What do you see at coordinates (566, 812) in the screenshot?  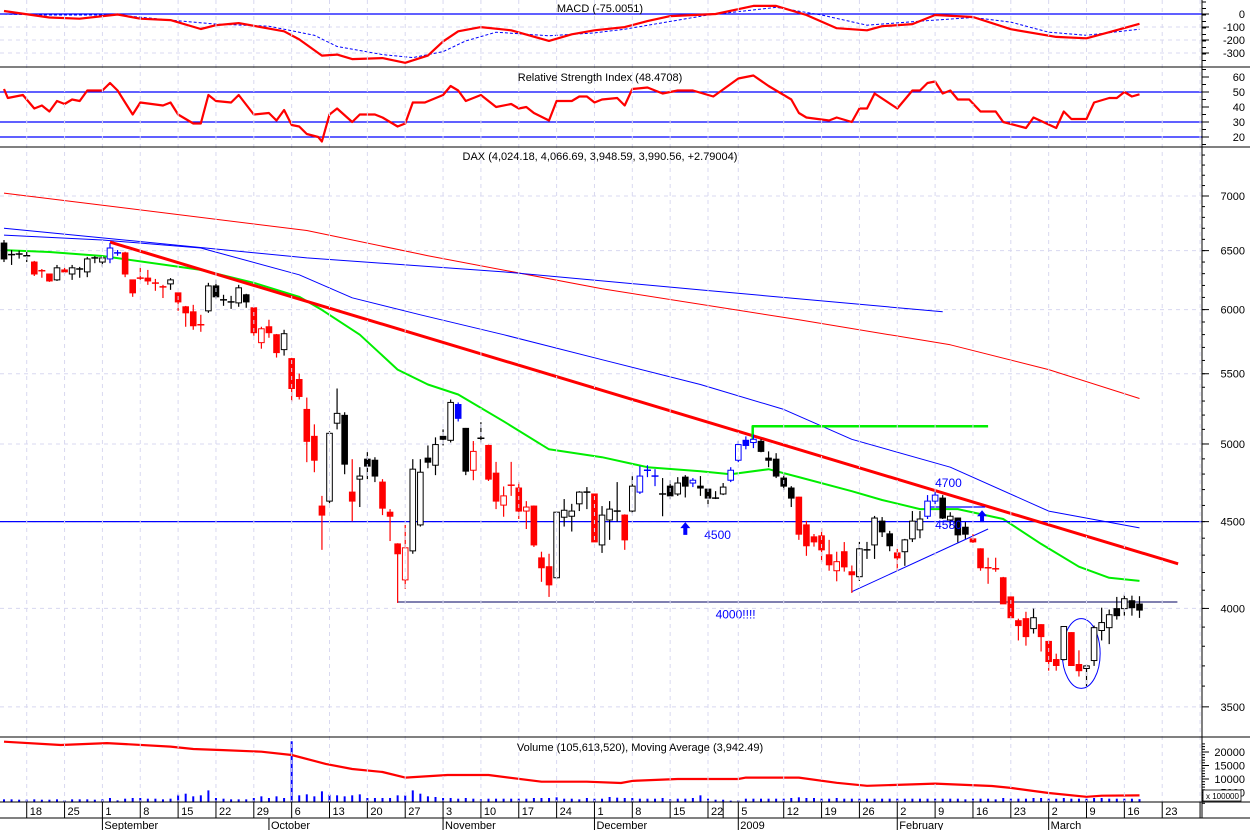 I see `day-label: 24` at bounding box center [566, 812].